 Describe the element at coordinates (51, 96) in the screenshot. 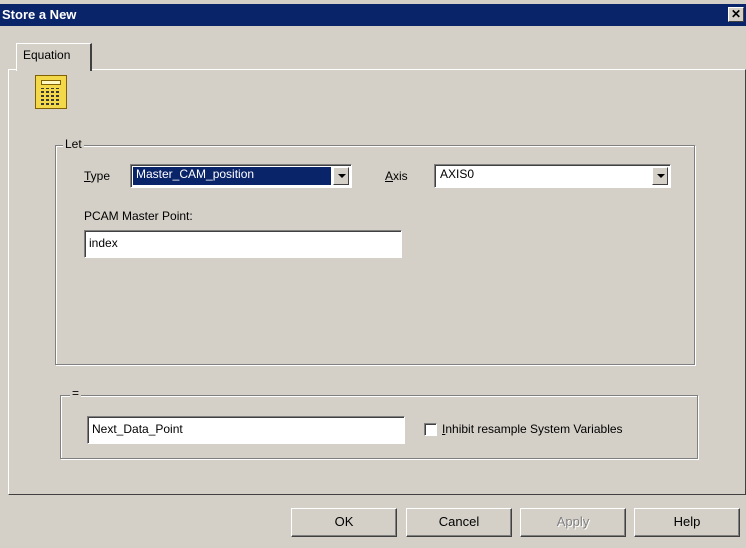

I see `calculator-keys` at that location.